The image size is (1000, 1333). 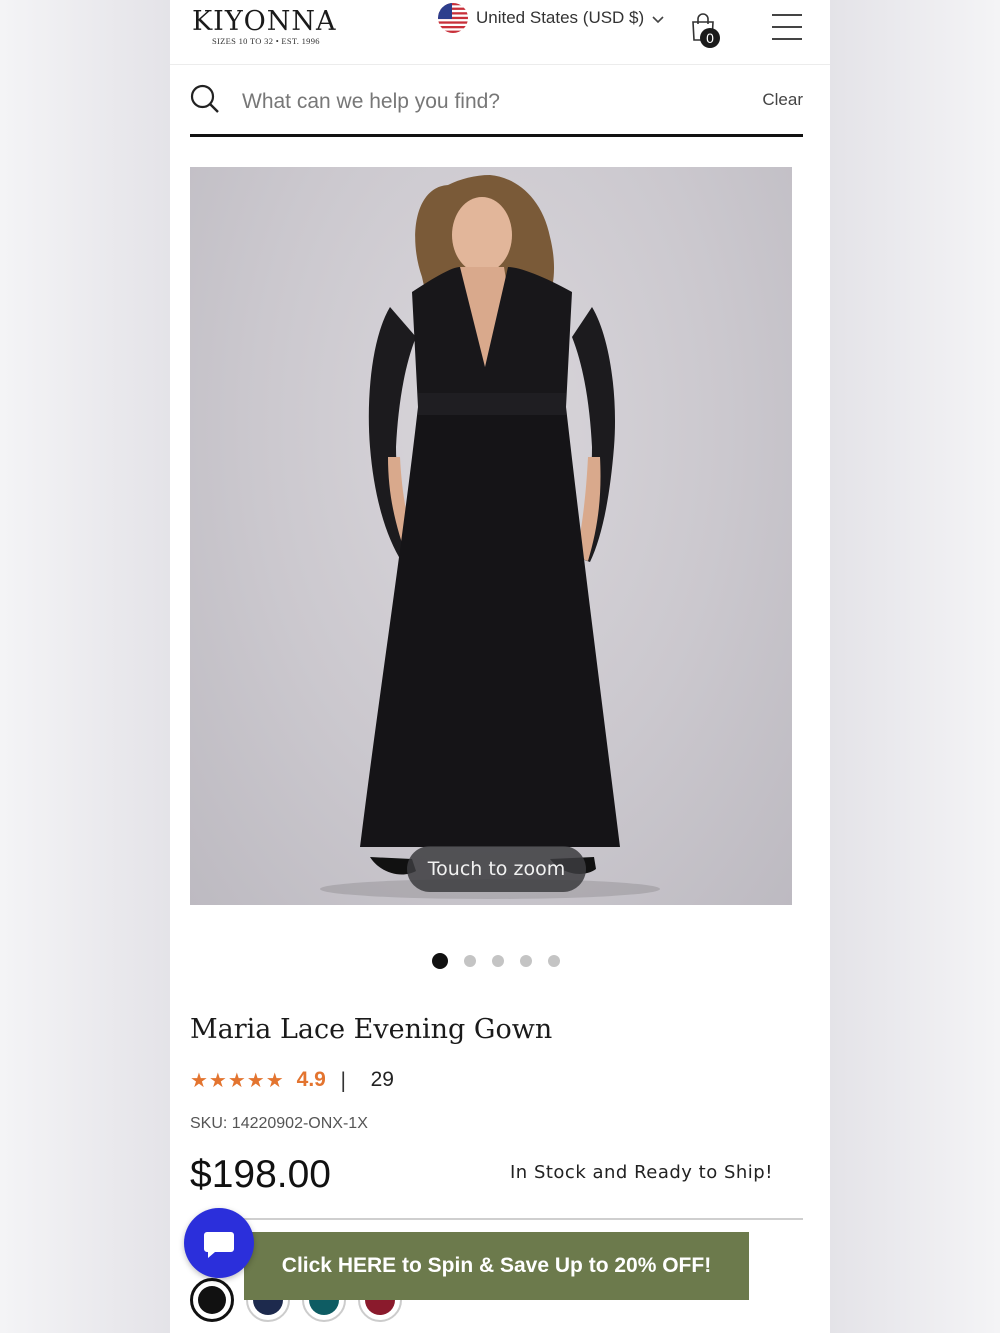 What do you see at coordinates (560, 17) in the screenshot?
I see `locale-label: United States (USD $)` at bounding box center [560, 17].